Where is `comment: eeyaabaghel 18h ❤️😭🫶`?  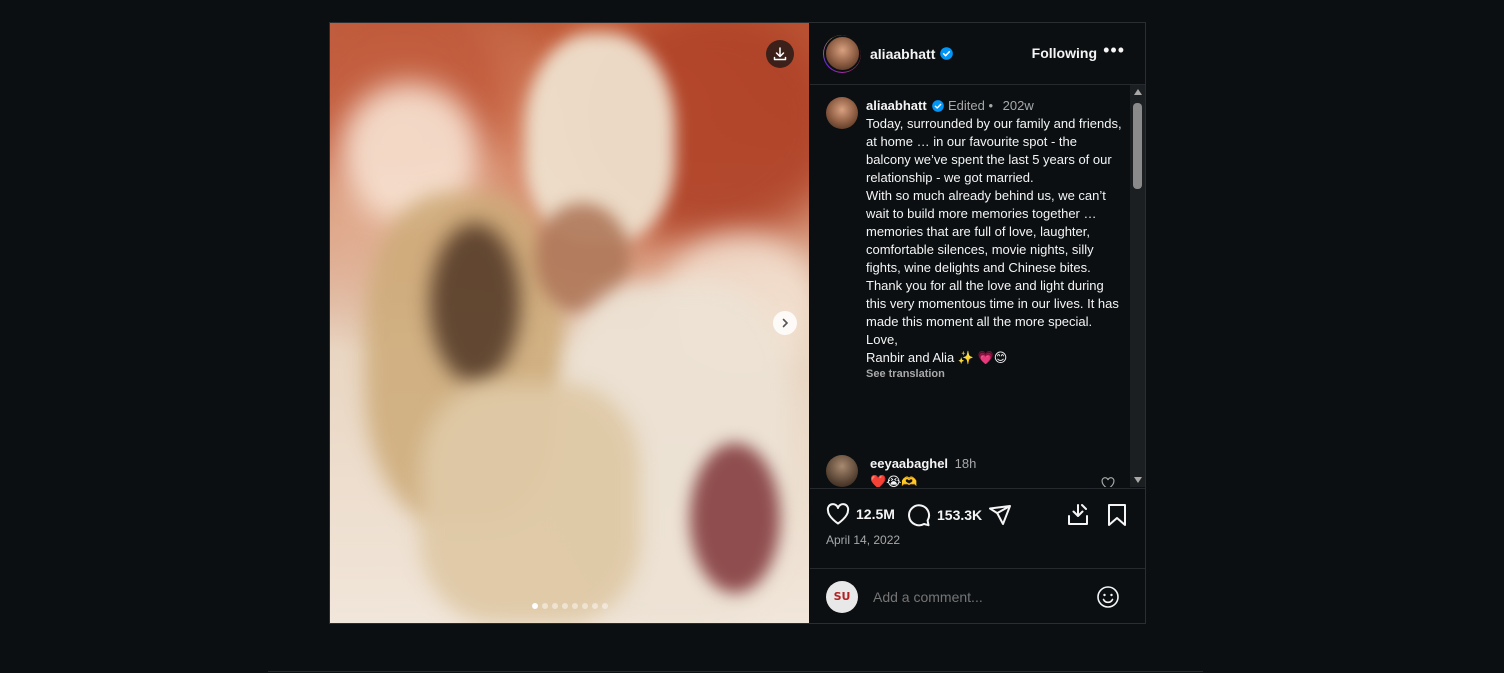
comment: eeyaabaghel 18h ❤️😭🫶 is located at coordinates (923, 471).